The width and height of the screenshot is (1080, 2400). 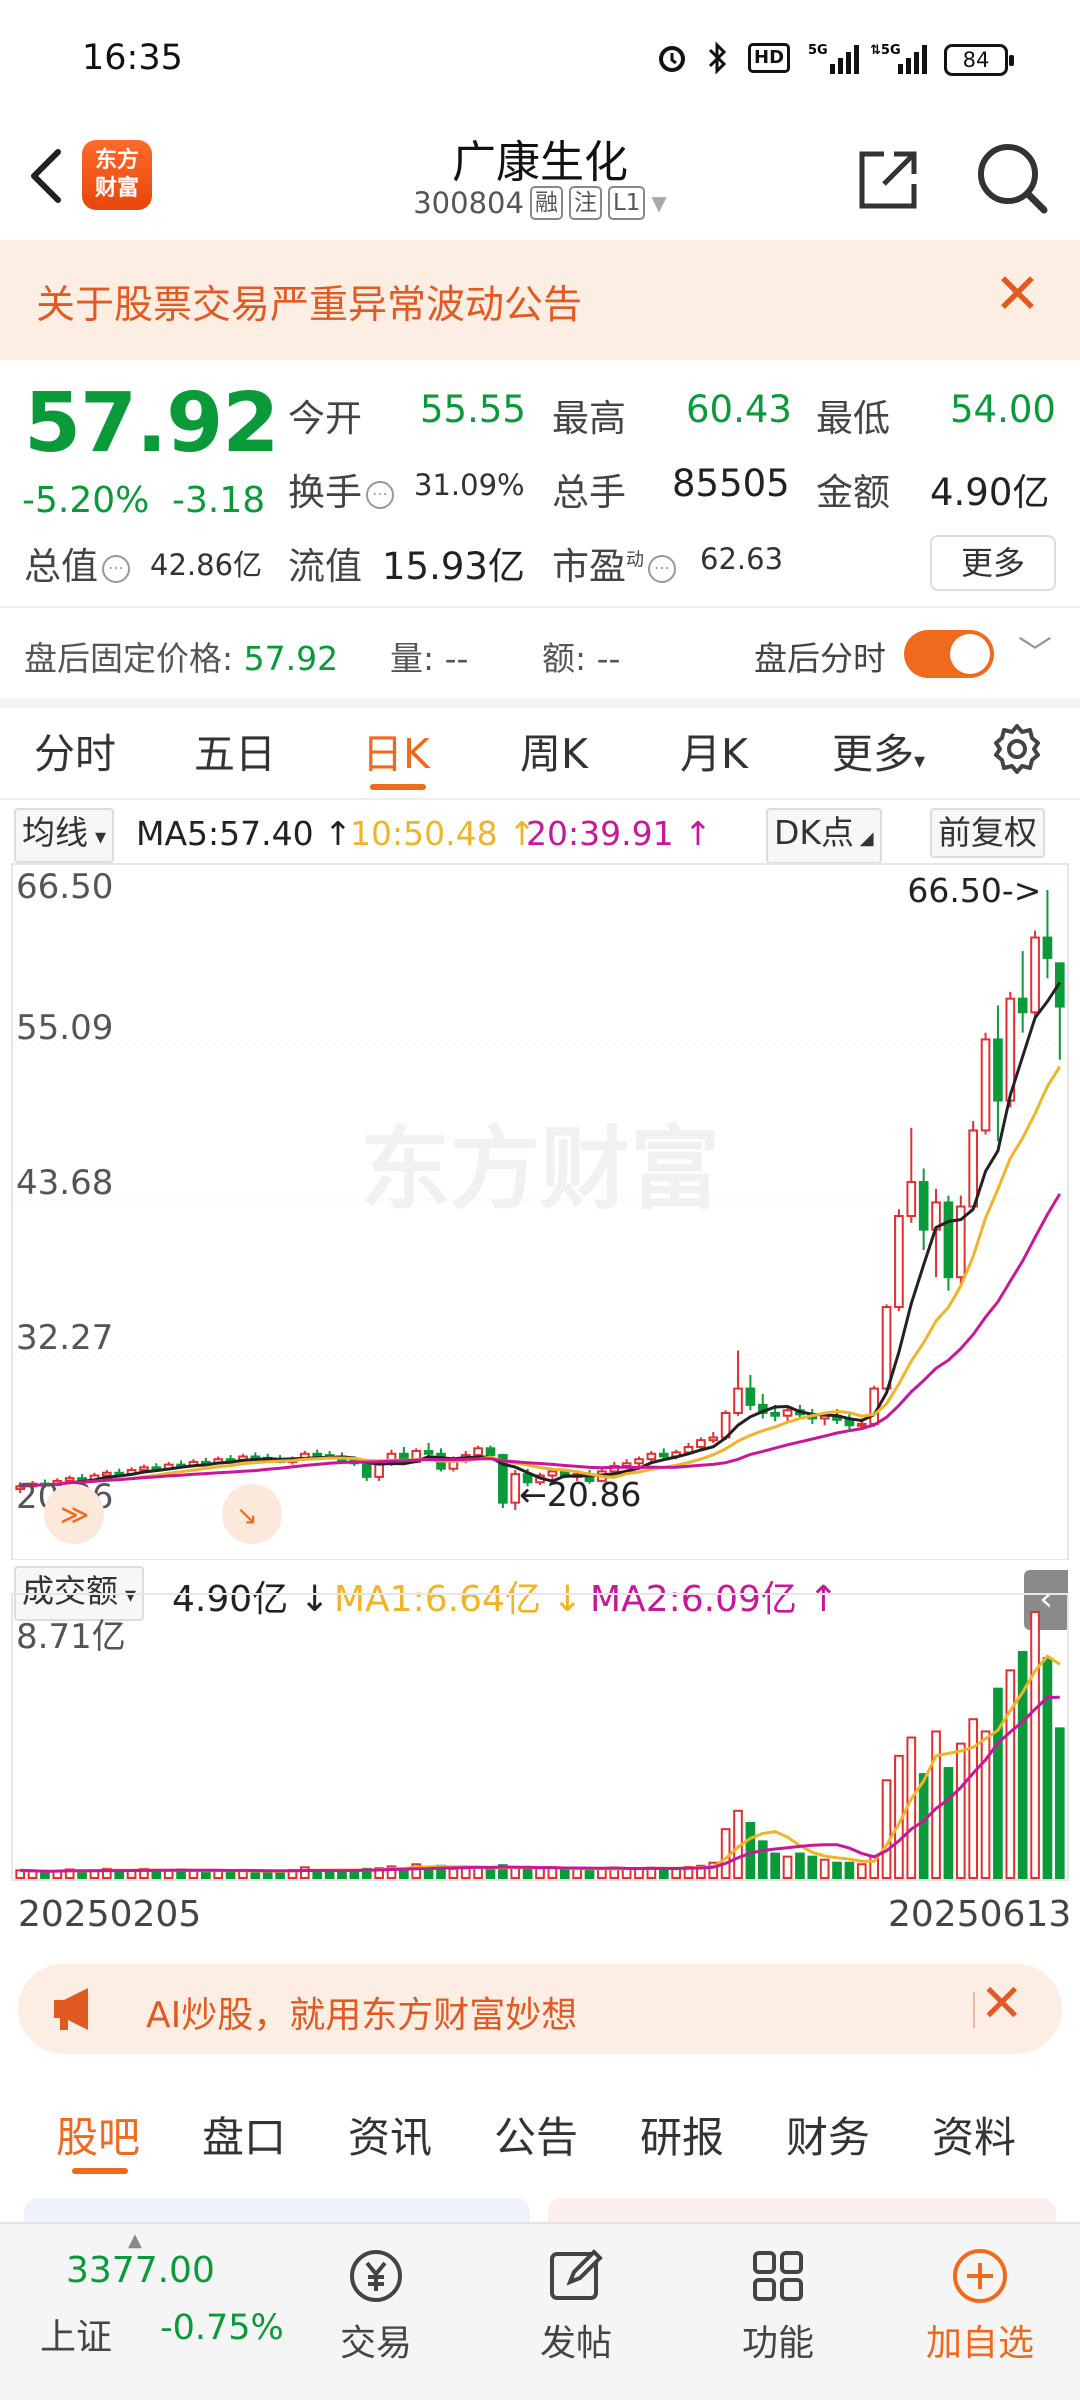 What do you see at coordinates (576, 2306) in the screenshot?
I see `nav-post: 发帖` at bounding box center [576, 2306].